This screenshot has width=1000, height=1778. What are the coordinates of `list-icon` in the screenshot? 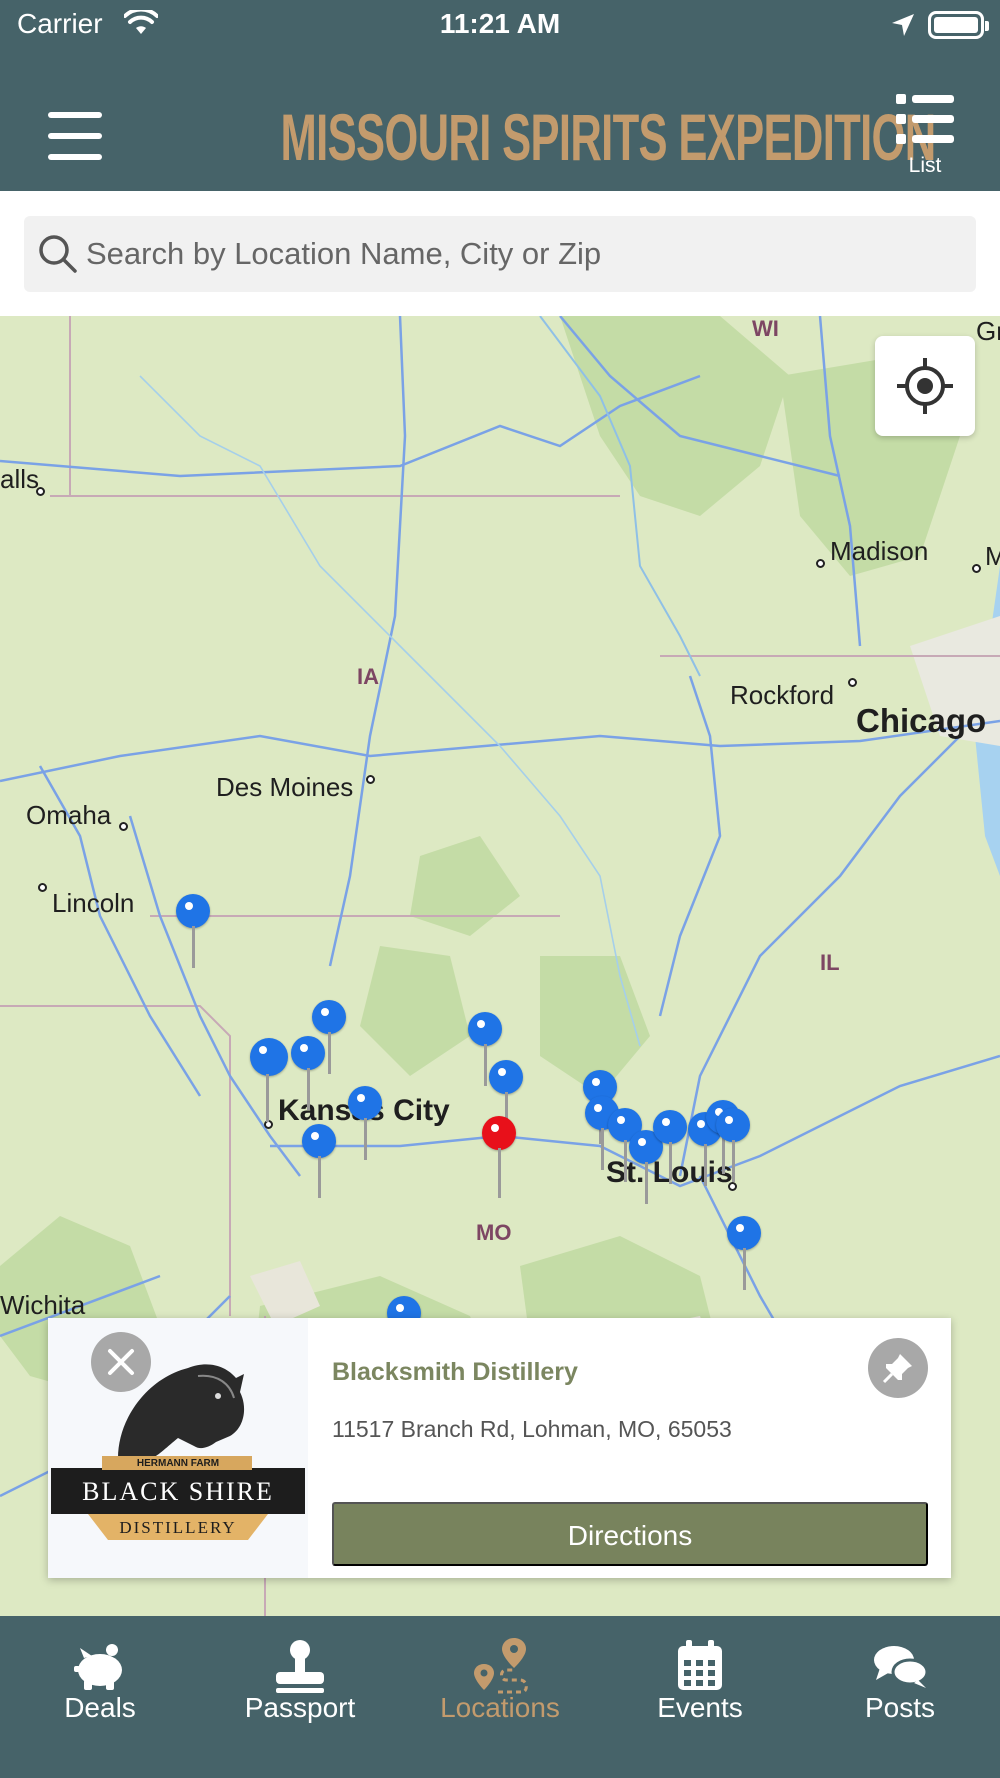 It's located at (925, 119).